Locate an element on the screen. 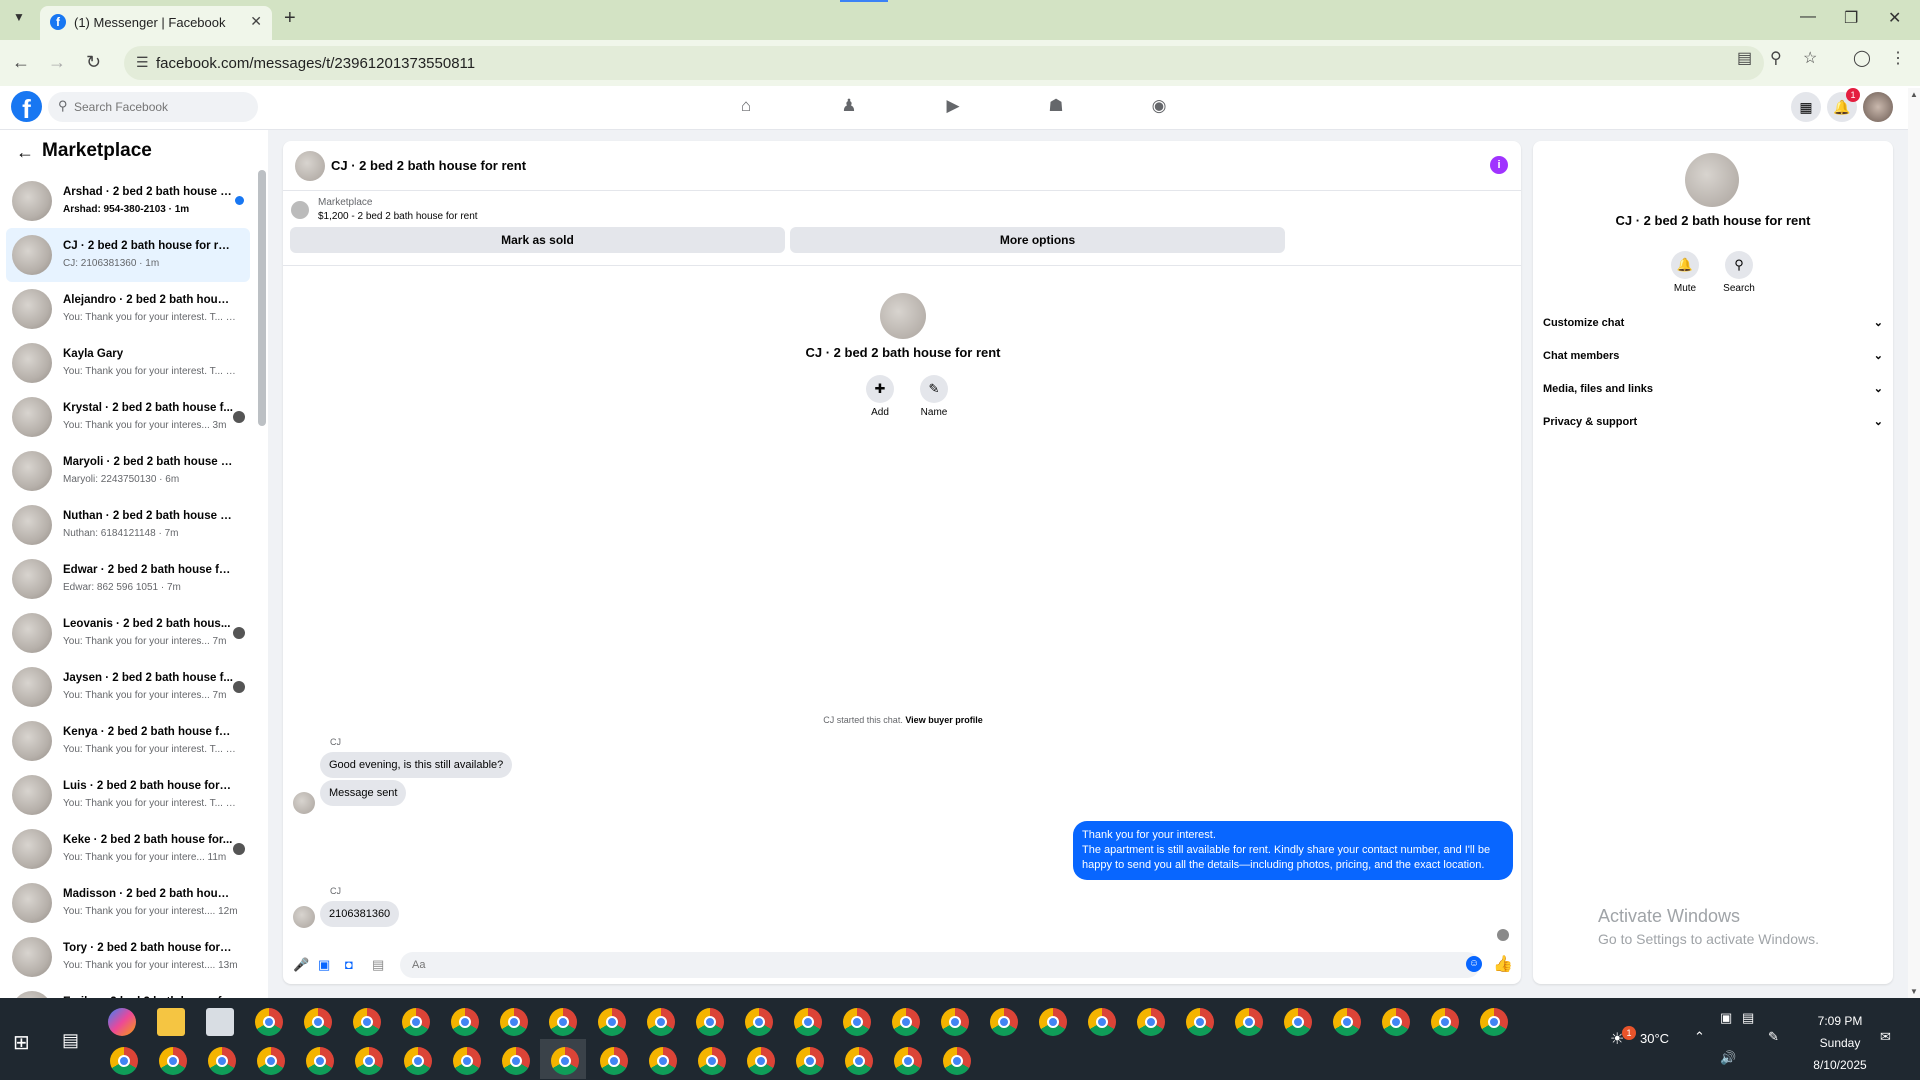 The width and height of the screenshot is (1920, 1080). notification-center-icon: ✉ is located at coordinates (1885, 1037).